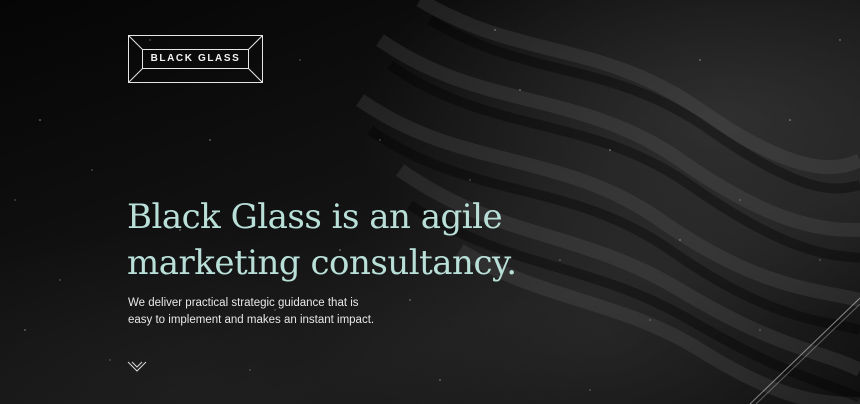 This screenshot has width=860, height=404. What do you see at coordinates (322, 263) in the screenshot?
I see `headline-line-2: marketing consultancy.` at bounding box center [322, 263].